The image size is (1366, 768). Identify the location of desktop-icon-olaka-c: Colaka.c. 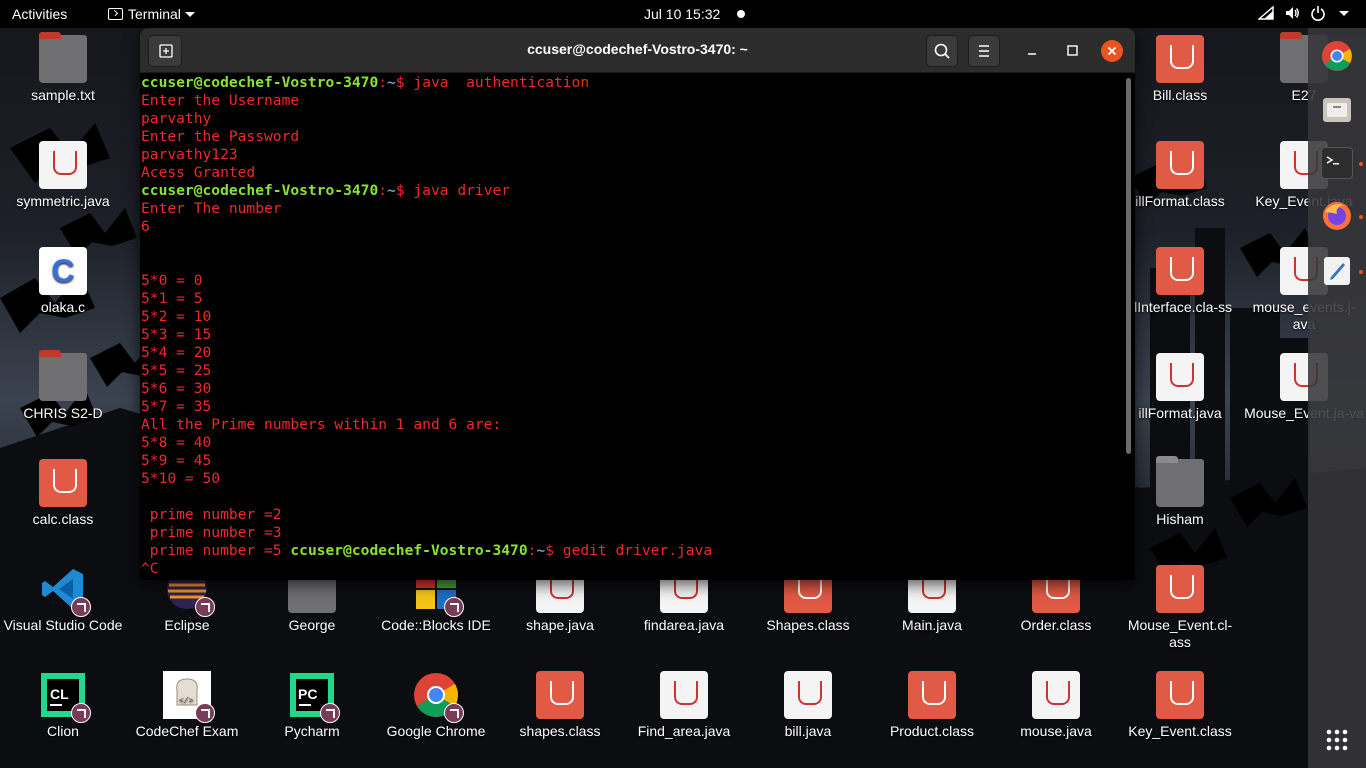
(63, 281).